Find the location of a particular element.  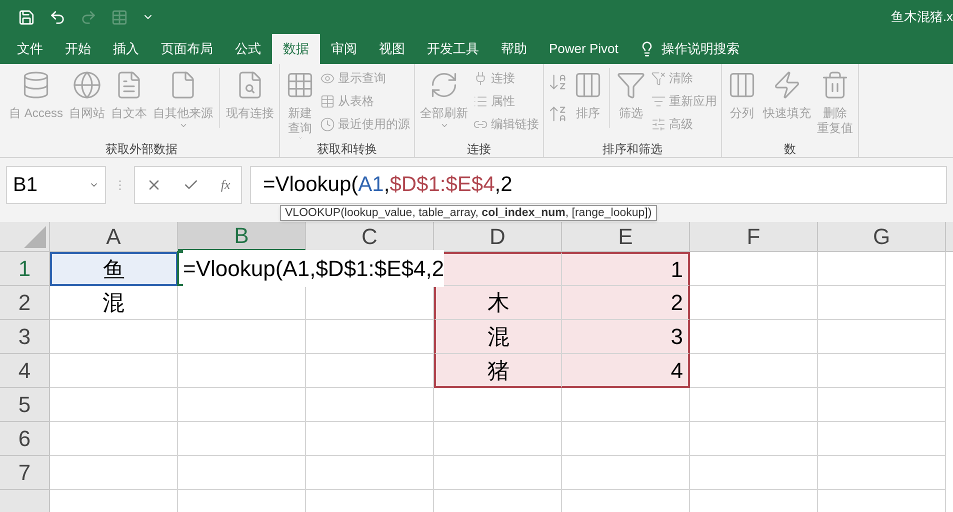

ribbon-tab: 公式 is located at coordinates (248, 49).